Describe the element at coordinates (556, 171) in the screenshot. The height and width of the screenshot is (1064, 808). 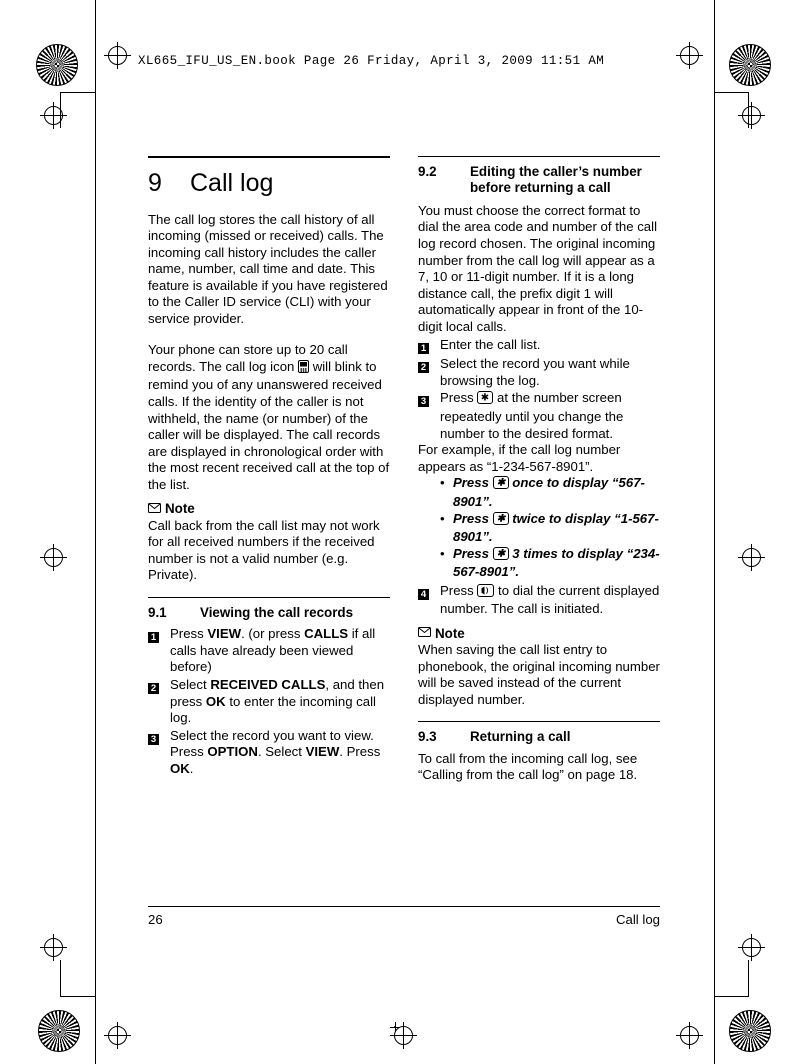
I see `section-title-9-2-line1: Editing the caller’s number` at that location.